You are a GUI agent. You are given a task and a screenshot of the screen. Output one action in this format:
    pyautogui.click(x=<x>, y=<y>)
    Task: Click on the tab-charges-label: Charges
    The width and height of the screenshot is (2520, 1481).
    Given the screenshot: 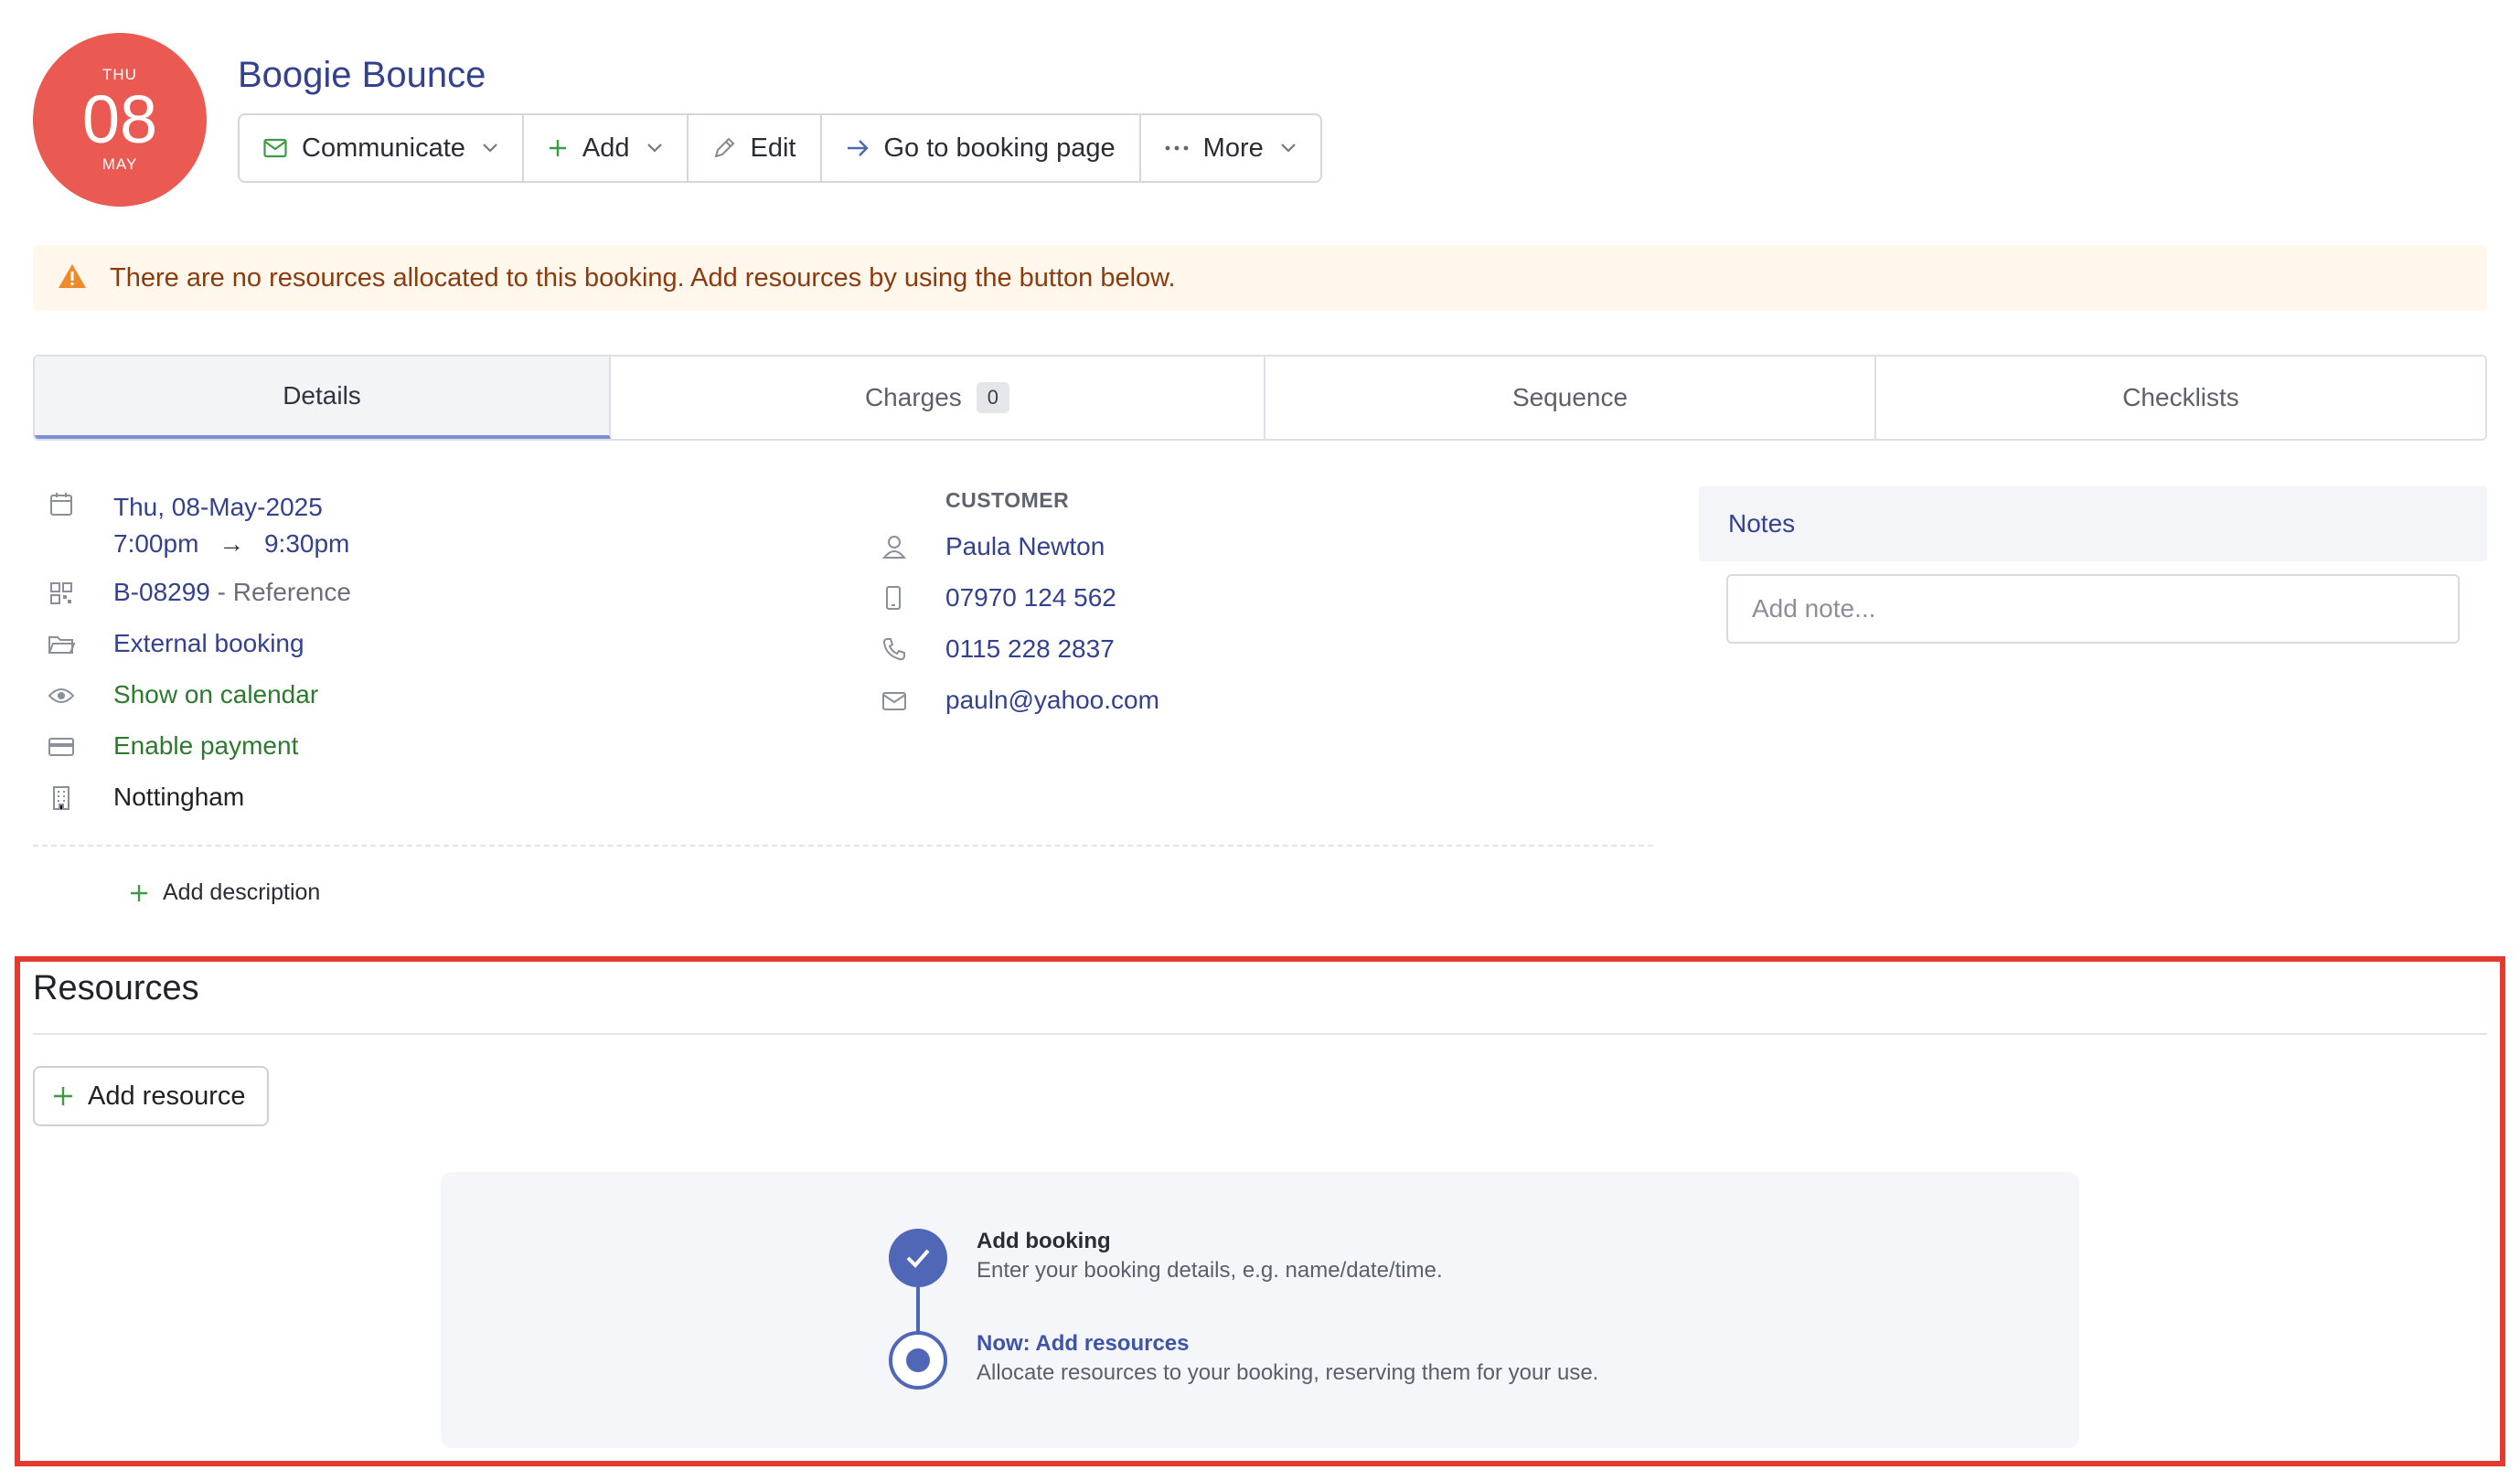 What is the action you would take?
    pyautogui.click(x=913, y=397)
    